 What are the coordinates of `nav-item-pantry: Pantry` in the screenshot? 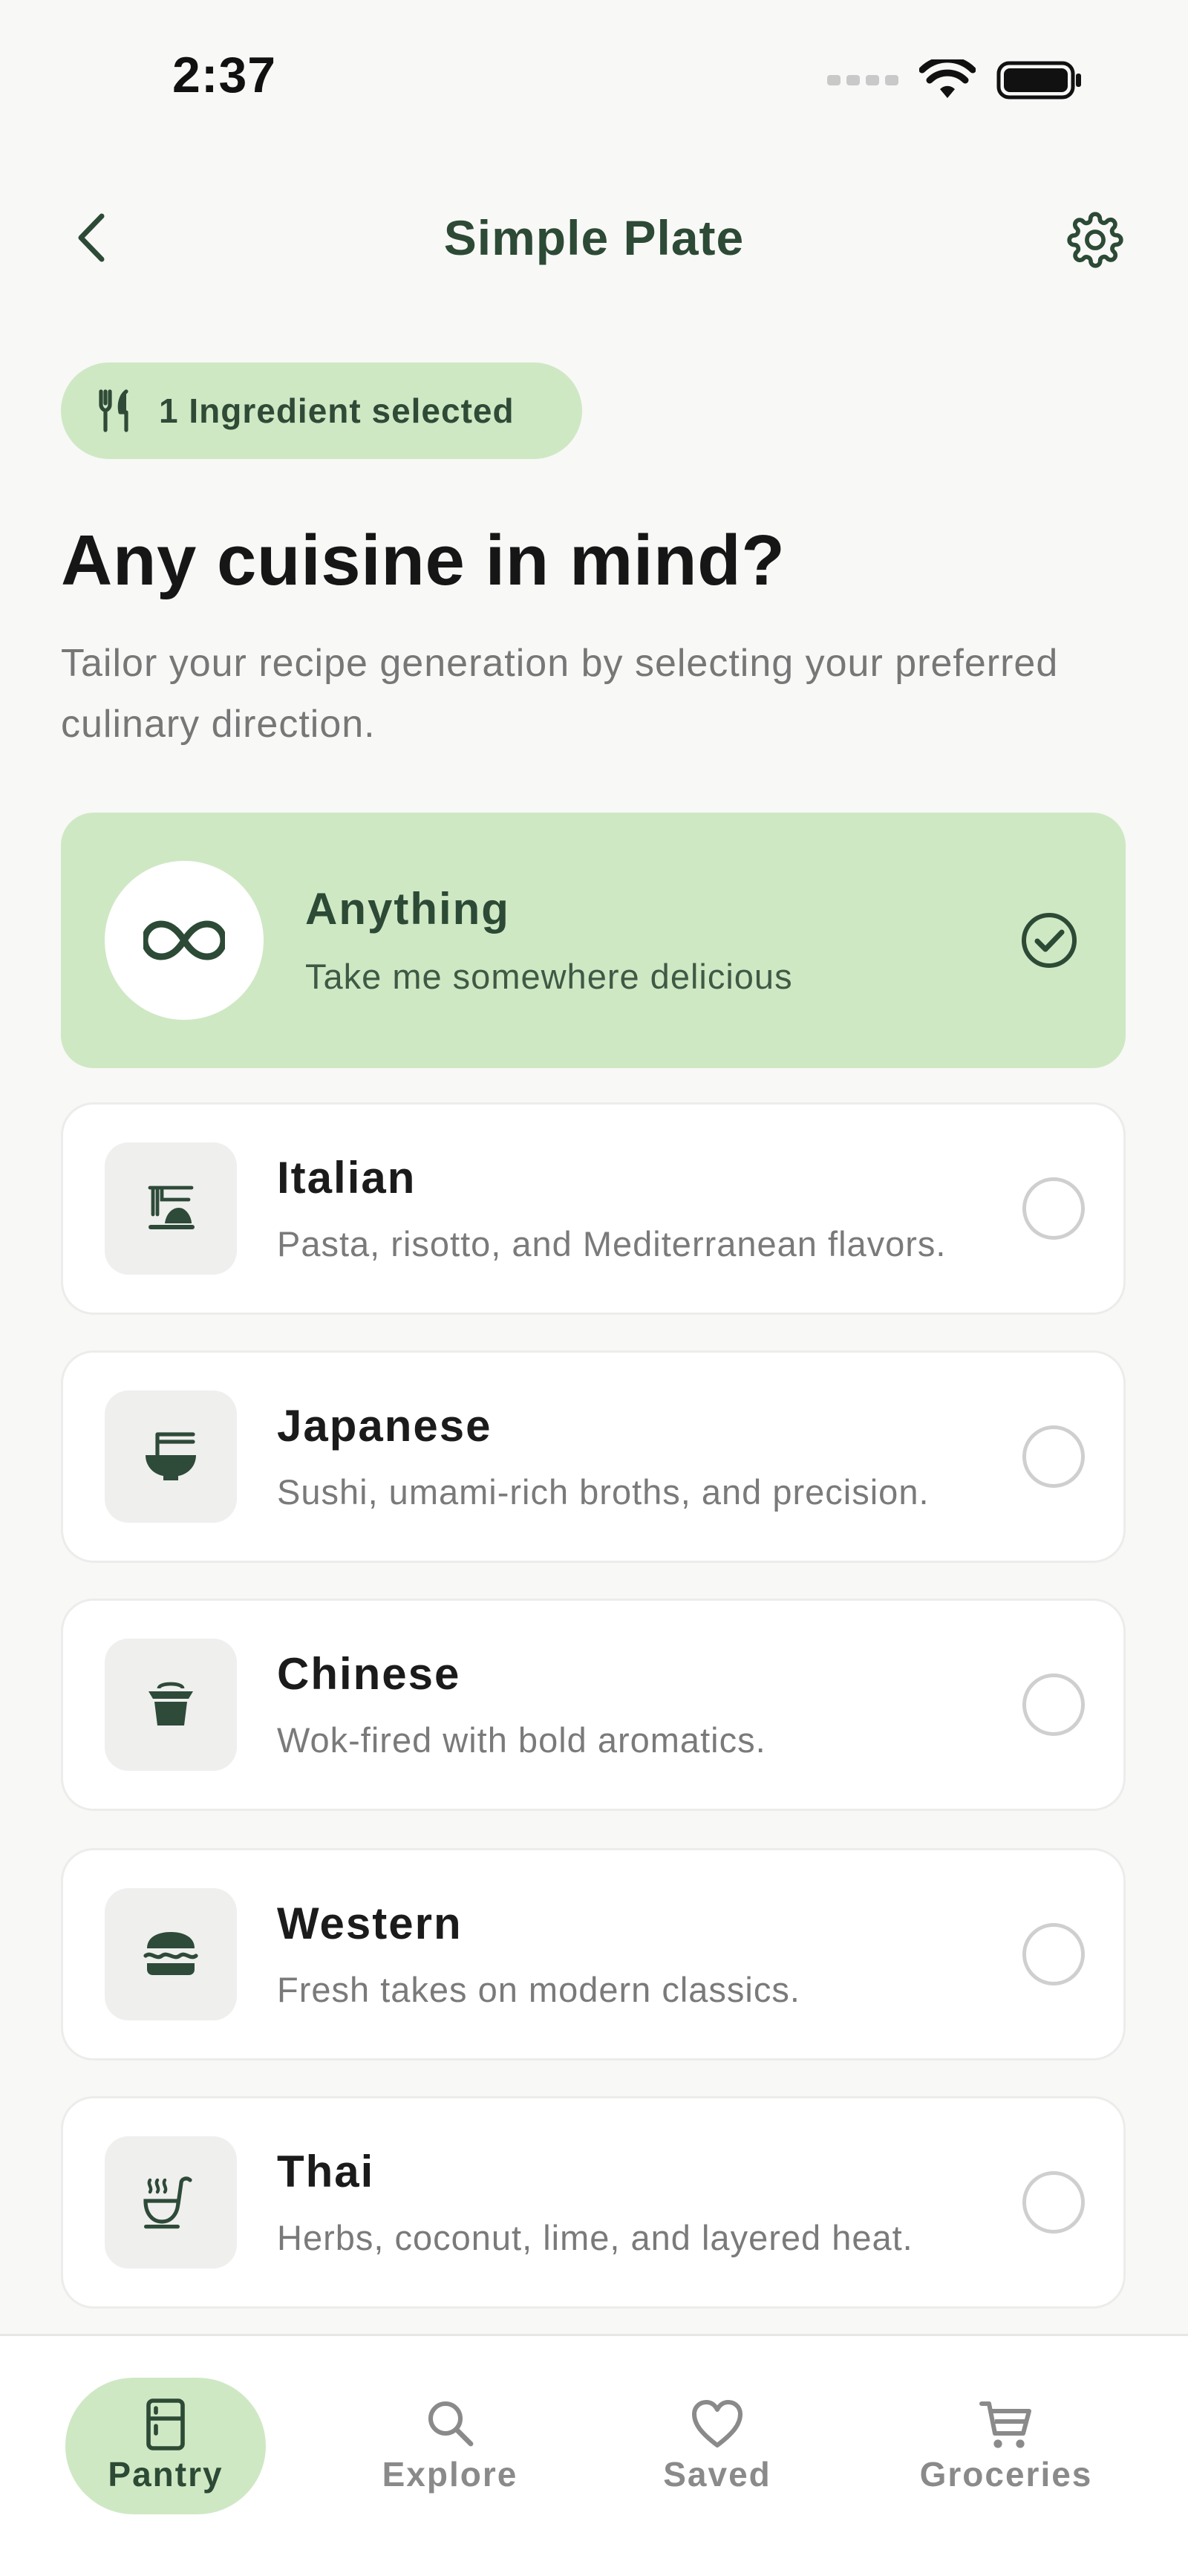 It's located at (166, 2446).